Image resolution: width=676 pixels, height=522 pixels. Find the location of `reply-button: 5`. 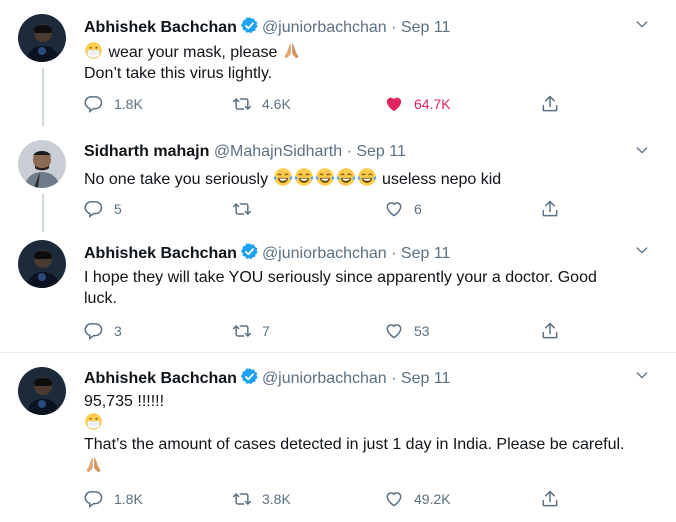

reply-button: 5 is located at coordinates (109, 209).